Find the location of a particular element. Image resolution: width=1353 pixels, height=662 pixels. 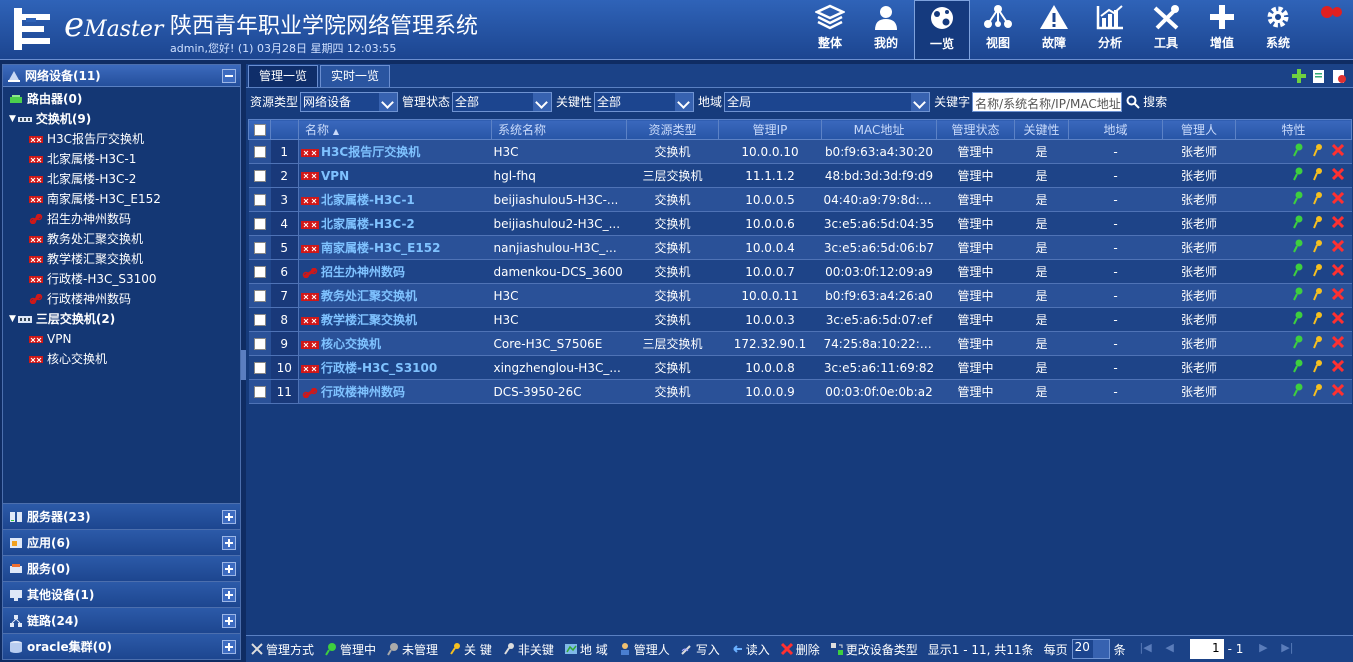

sidebar-section-apps: 应用(6) is located at coordinates (121, 542).